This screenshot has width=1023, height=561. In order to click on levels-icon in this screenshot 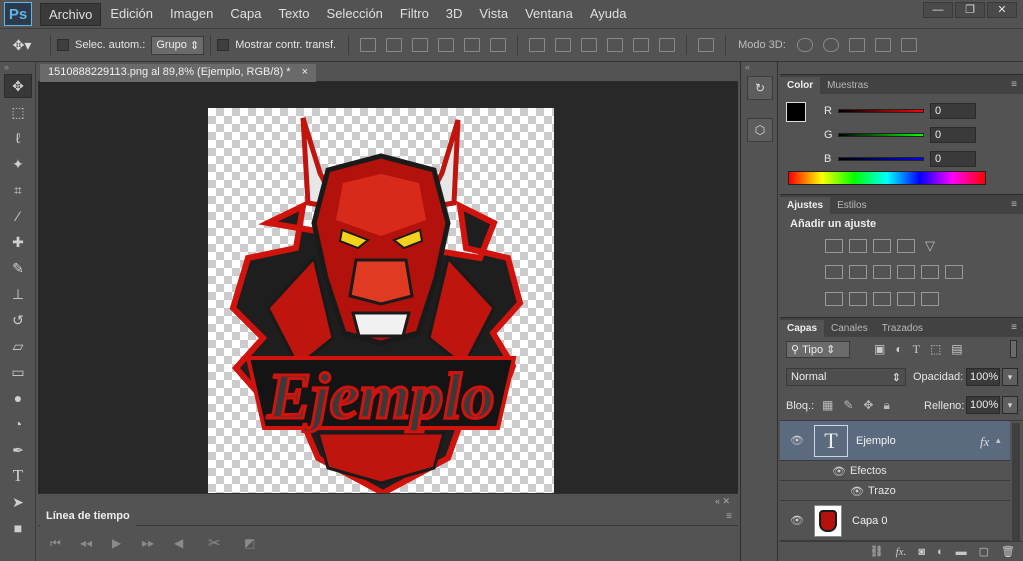, I will do `click(858, 246)`.